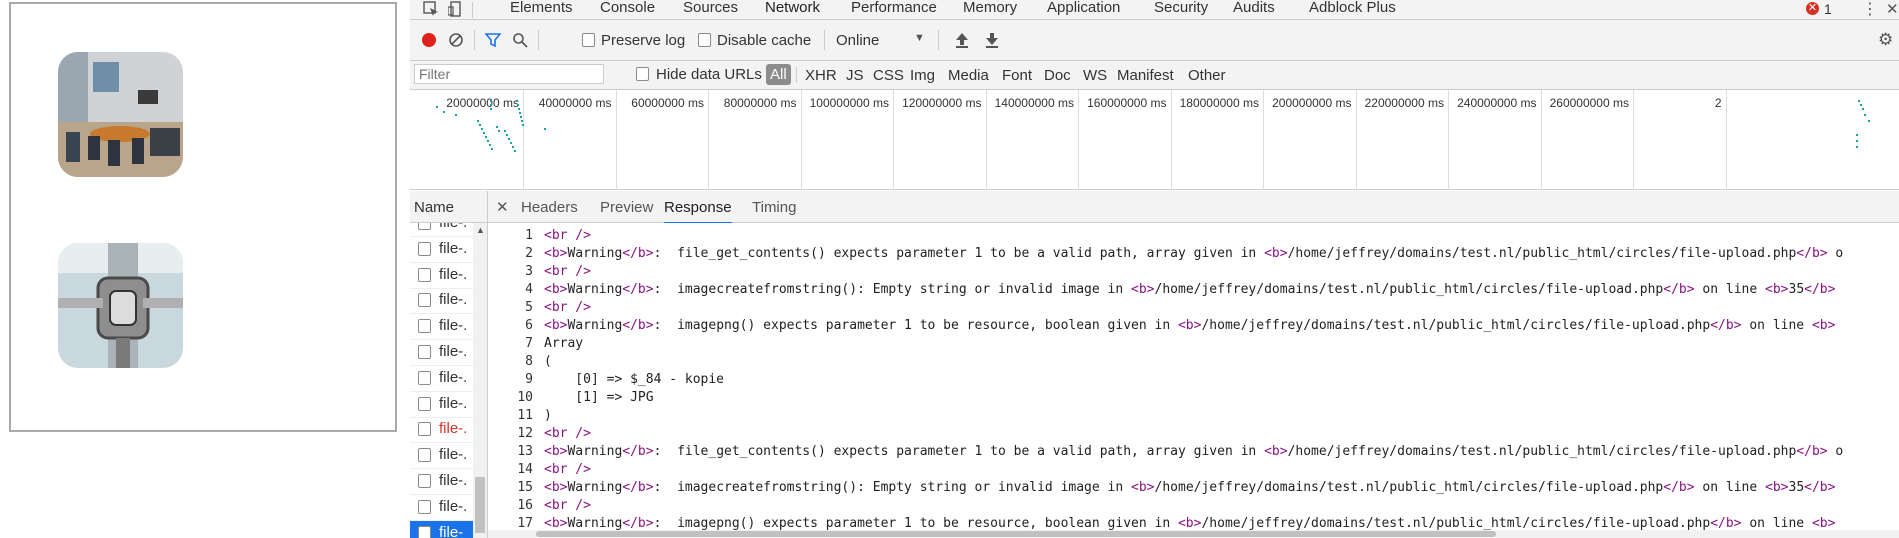  Describe the element at coordinates (449, 207) in the screenshot. I see `name-column-header: Name` at that location.